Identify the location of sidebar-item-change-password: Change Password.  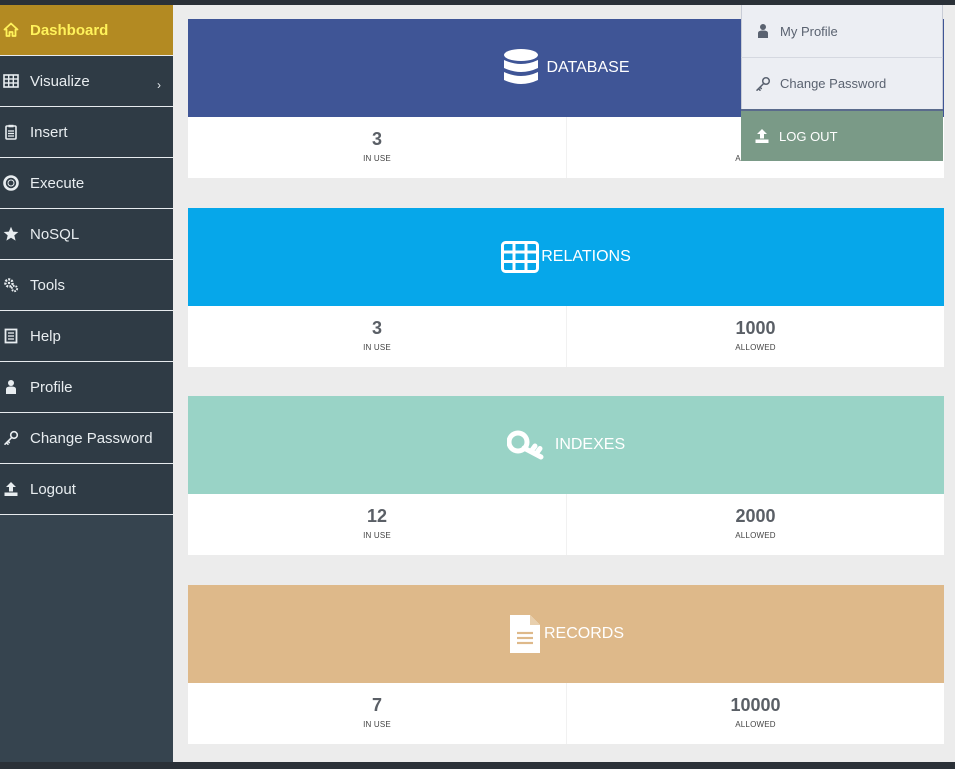
(86, 438).